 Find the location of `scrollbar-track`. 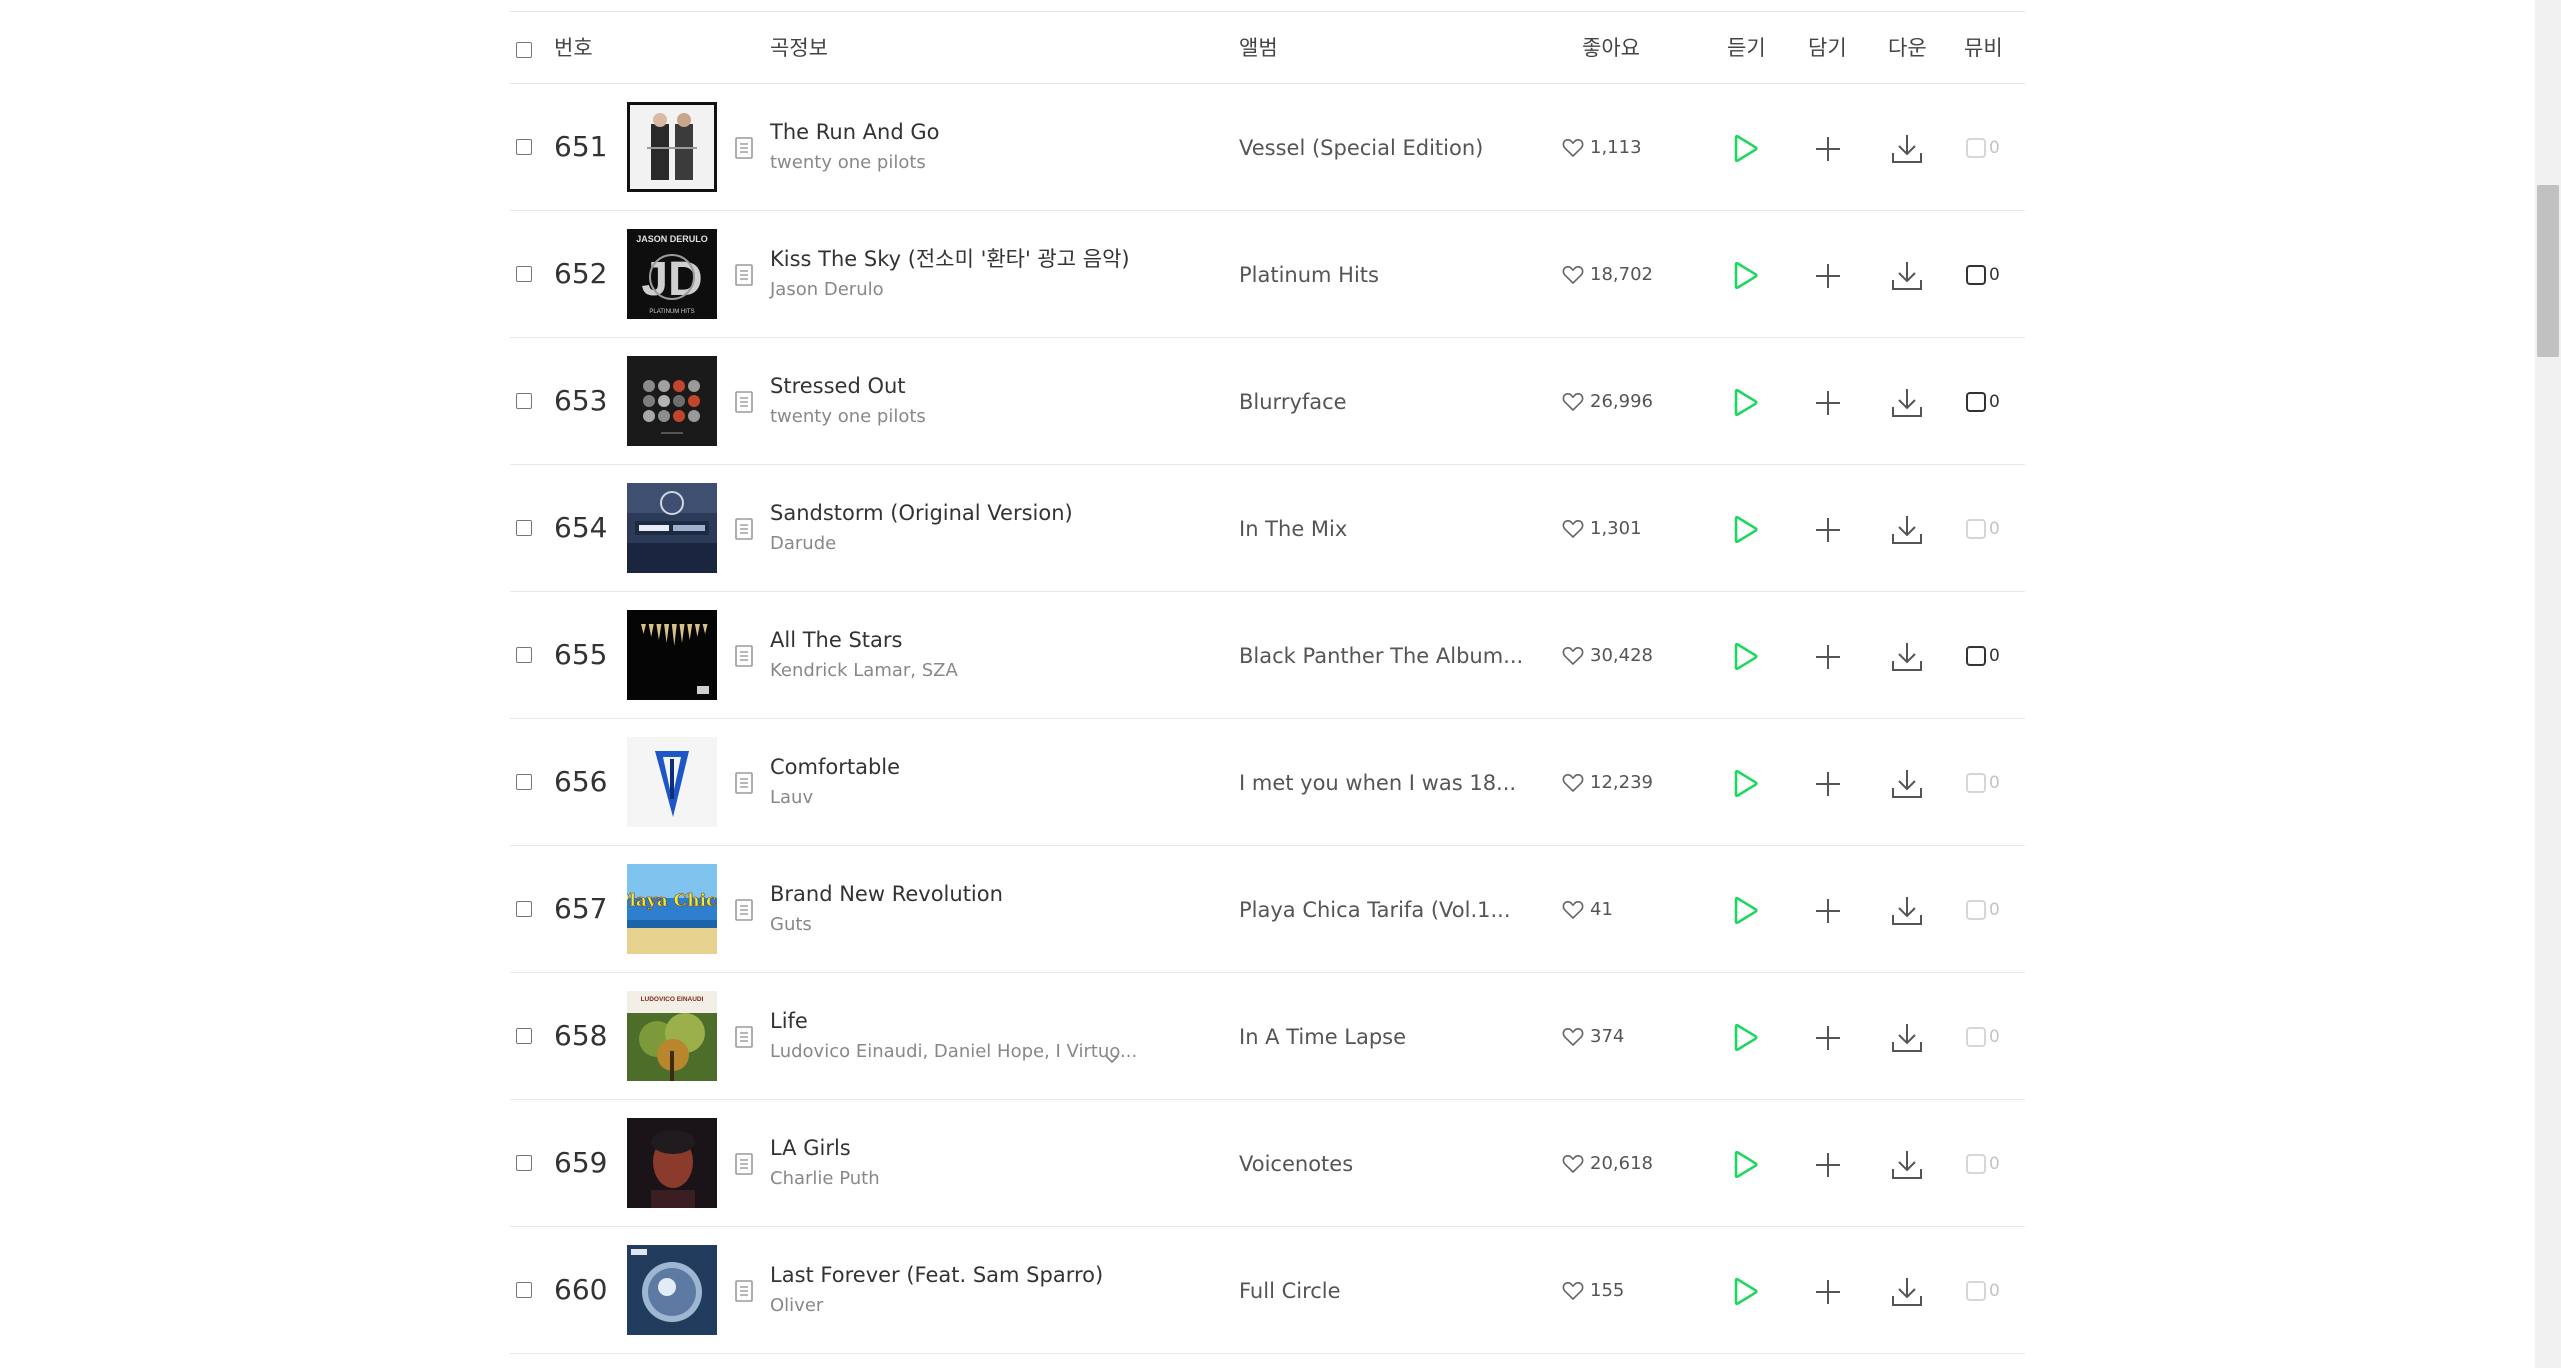

scrollbar-track is located at coordinates (2548, 684).